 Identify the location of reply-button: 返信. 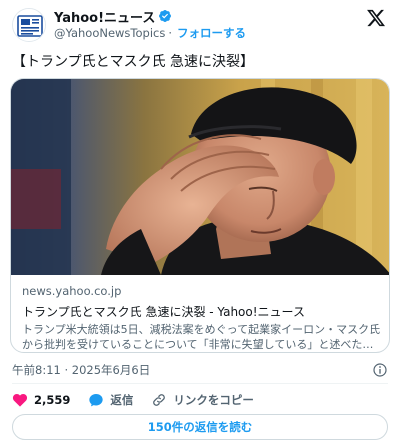
(110, 400).